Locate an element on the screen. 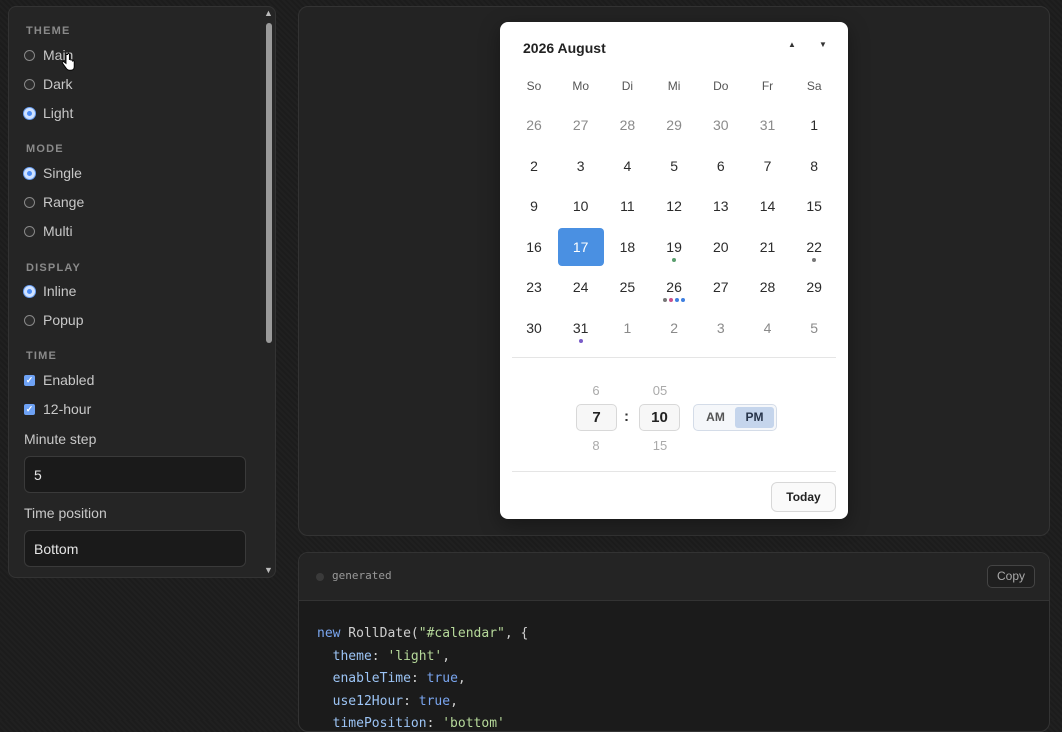 The width and height of the screenshot is (1062, 732). day-number: 30 is located at coordinates (721, 125).